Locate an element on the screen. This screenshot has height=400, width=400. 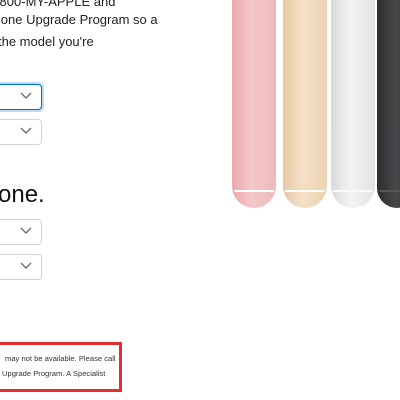
section-heading: one. is located at coordinates (22, 194).